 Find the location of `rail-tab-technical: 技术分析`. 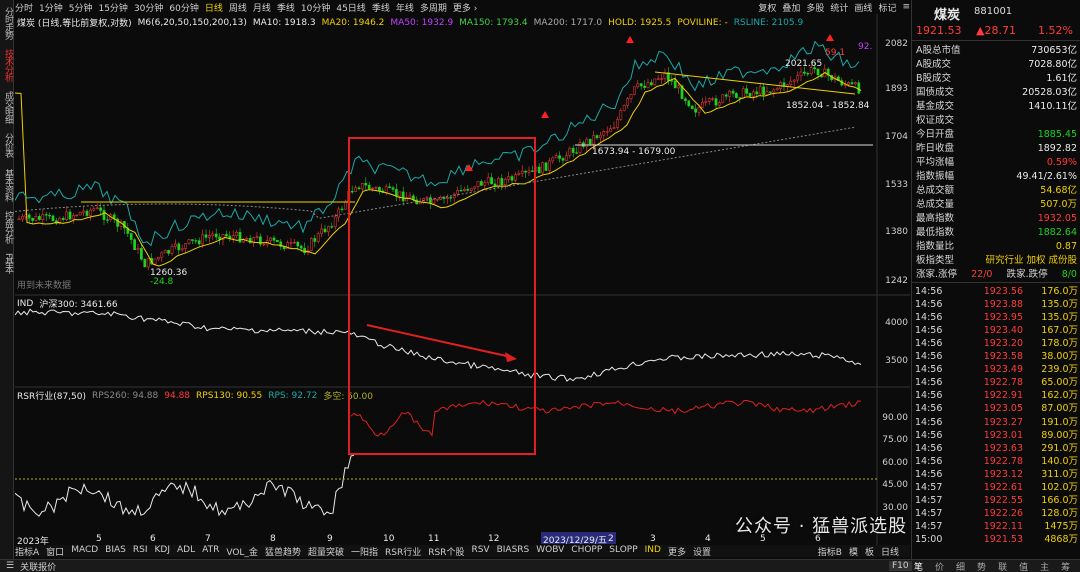

rail-tab-technical: 技术分析 is located at coordinates (7, 65).